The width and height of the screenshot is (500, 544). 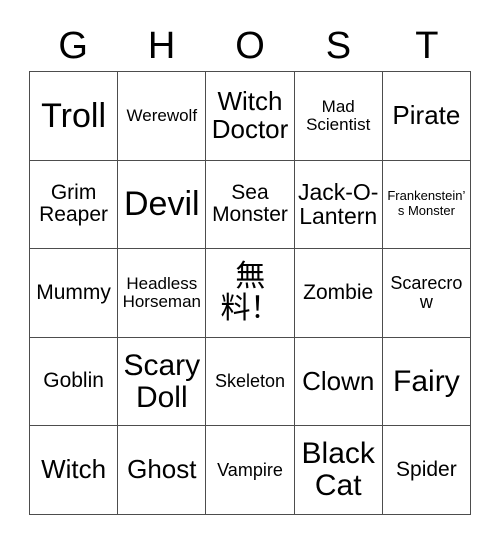 I want to click on bingo-cell: Grim Reaper, so click(x=74, y=205).